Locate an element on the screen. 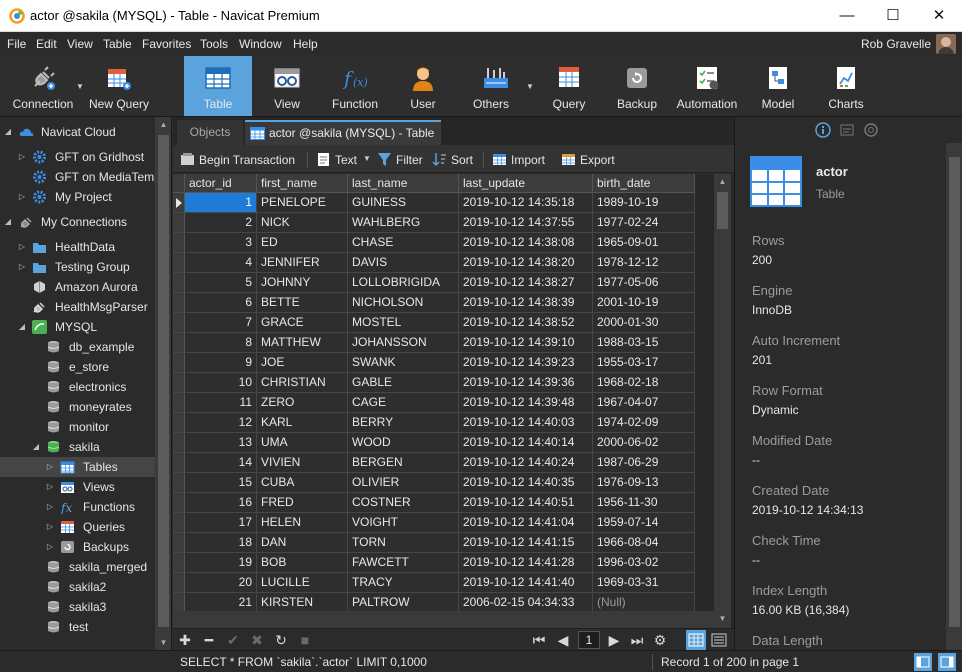 The height and width of the screenshot is (672, 962). cell-actor-id: 19 is located at coordinates (221, 563).